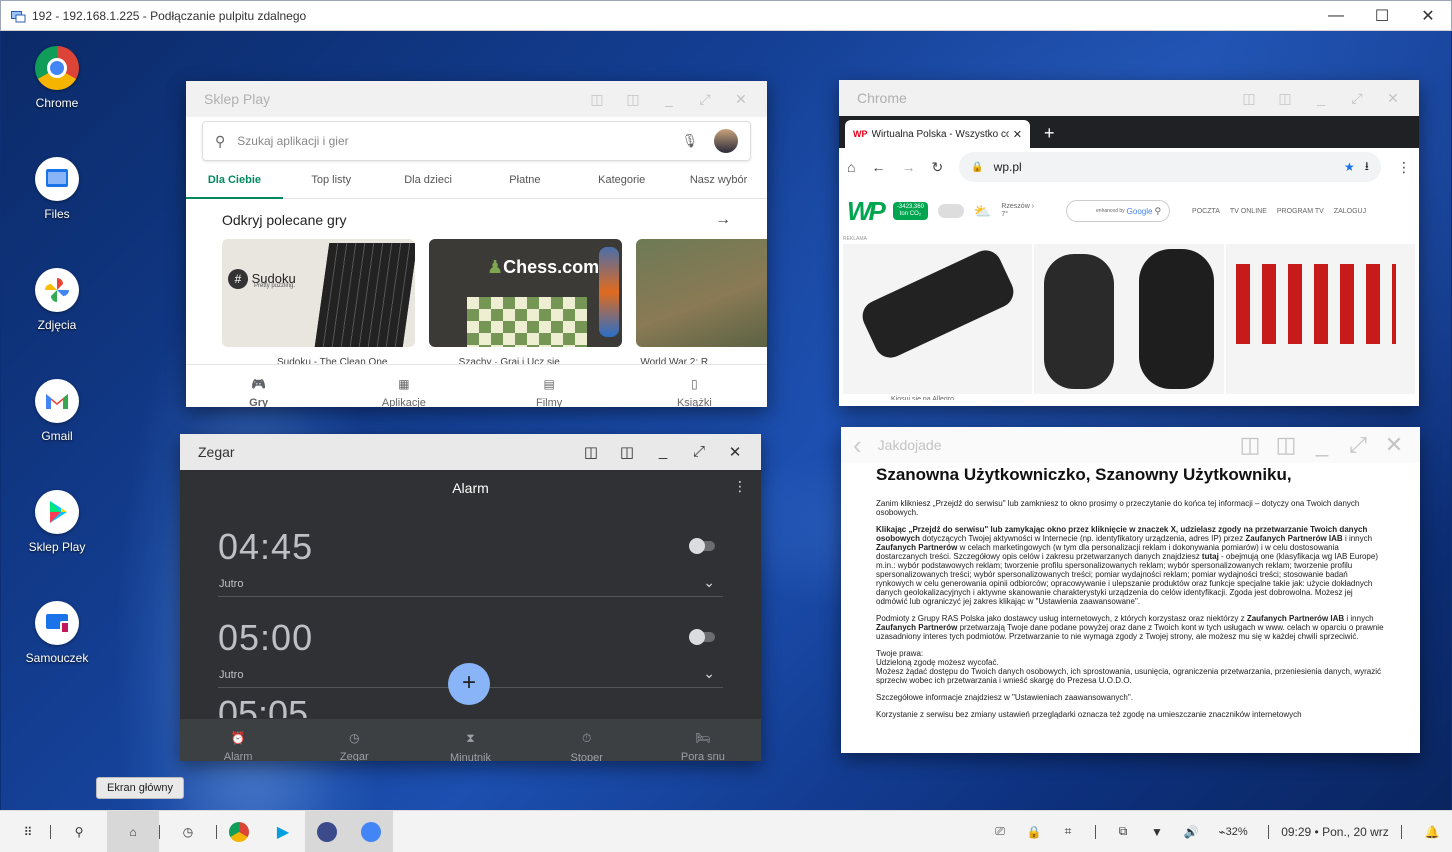  Describe the element at coordinates (283, 831) in the screenshot. I see `shelf-play-store-icon: ▶` at that location.